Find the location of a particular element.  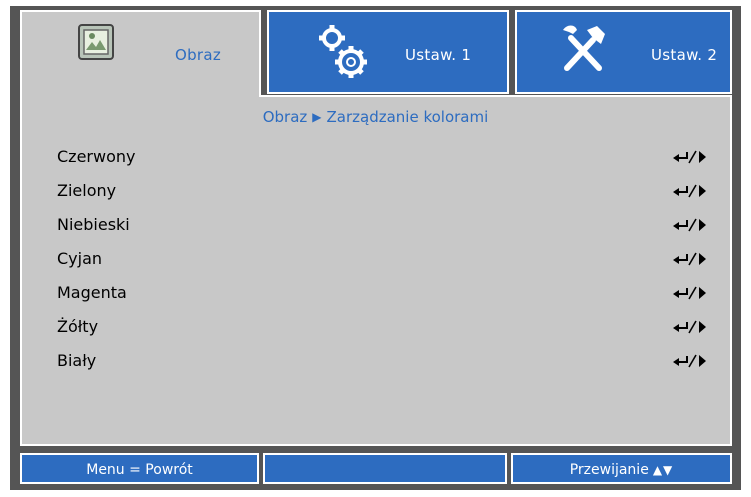

menu-item-label: Zielony is located at coordinates (87, 190).